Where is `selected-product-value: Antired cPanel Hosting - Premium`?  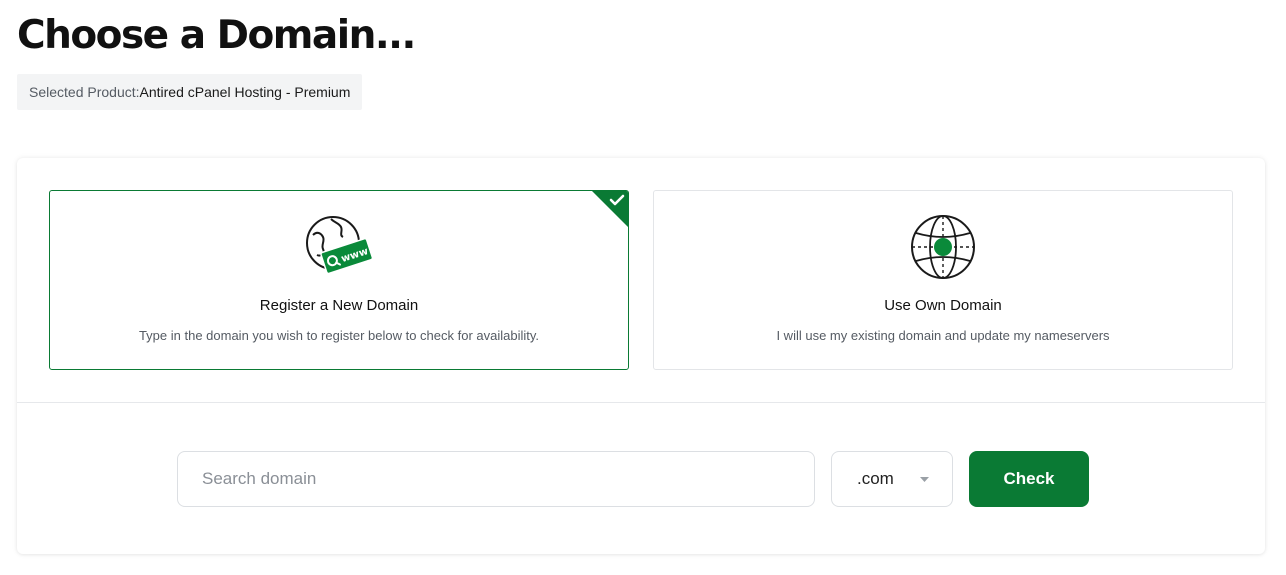
selected-product-value: Antired cPanel Hosting - Premium is located at coordinates (245, 92).